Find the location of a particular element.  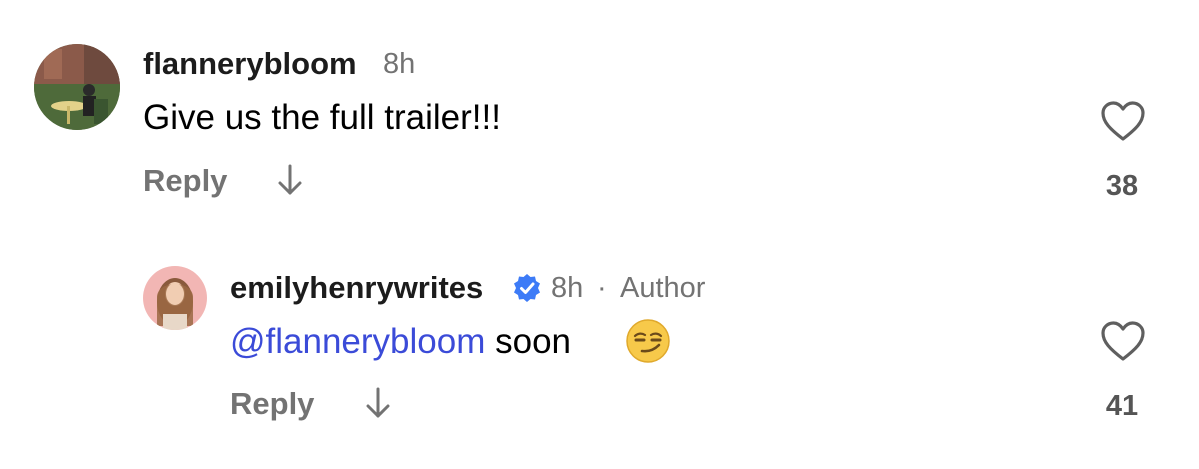

like-count: 41 is located at coordinates (1122, 406).